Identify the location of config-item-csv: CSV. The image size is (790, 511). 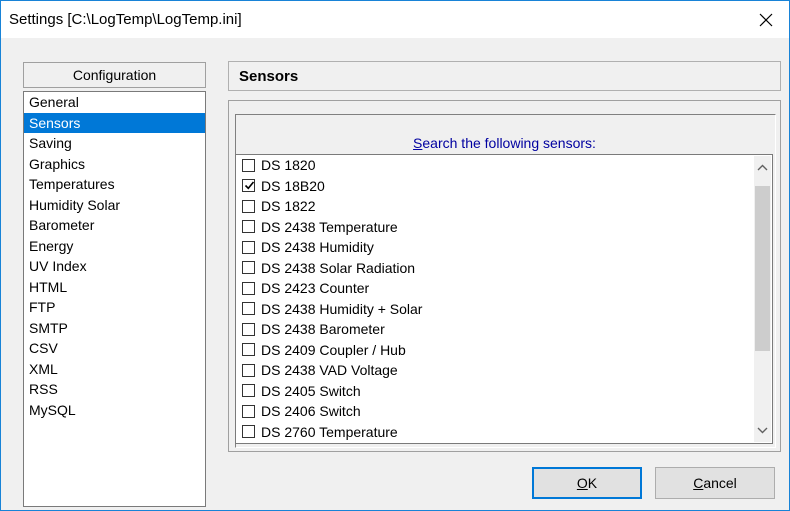
(114, 348).